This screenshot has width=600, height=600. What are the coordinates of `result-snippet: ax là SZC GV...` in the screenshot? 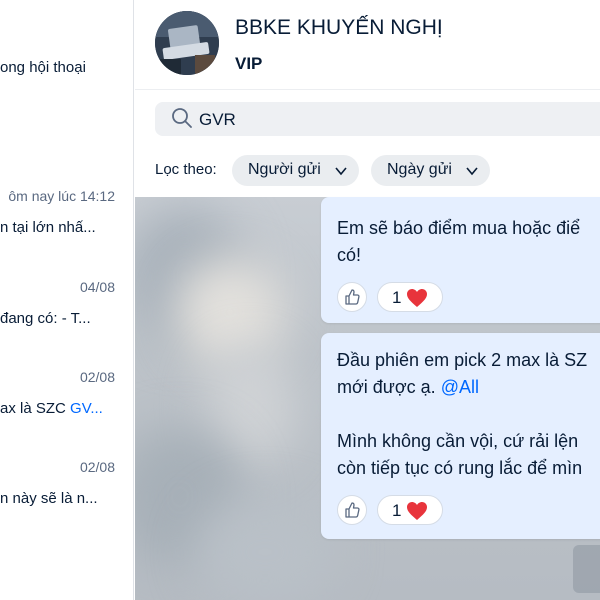 It's located at (51, 408).